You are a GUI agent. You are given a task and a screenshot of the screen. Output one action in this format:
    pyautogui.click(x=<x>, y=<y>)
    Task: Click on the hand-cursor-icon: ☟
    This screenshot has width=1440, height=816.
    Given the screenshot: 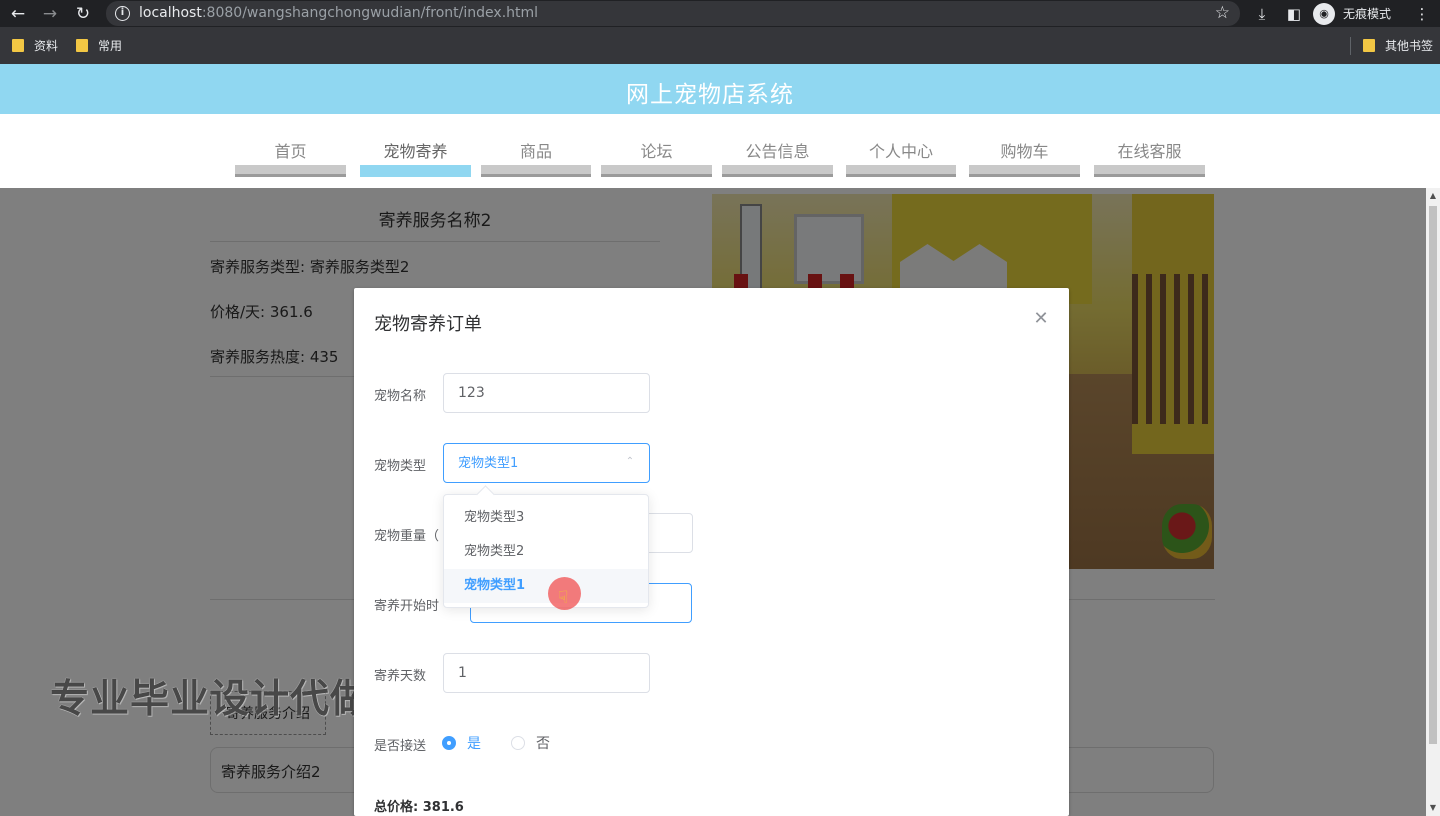 What is the action you would take?
    pyautogui.click(x=563, y=598)
    